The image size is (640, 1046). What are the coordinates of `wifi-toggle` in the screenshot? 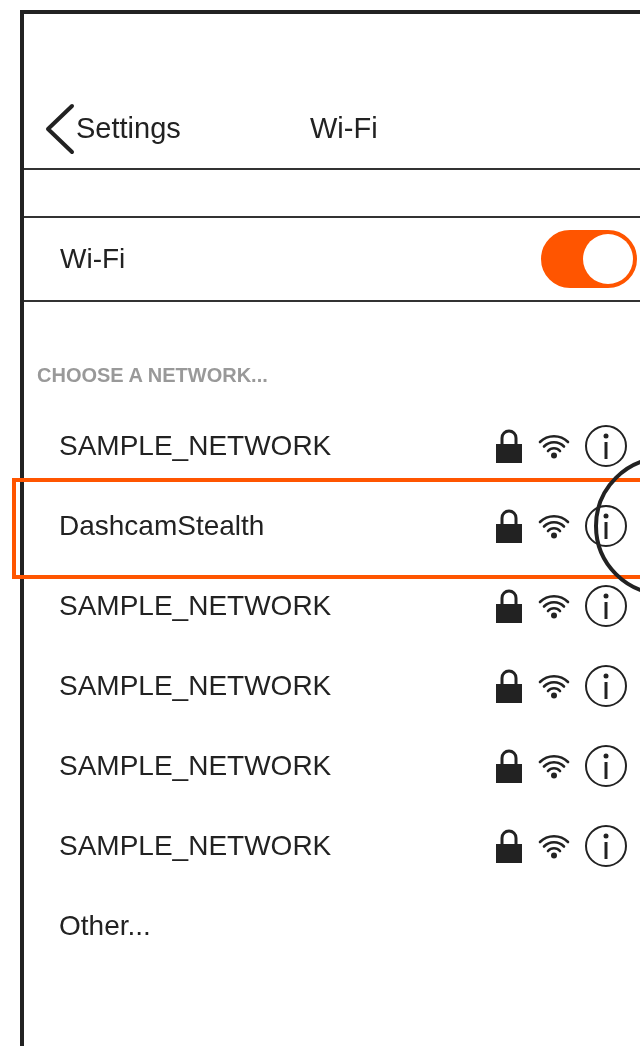 It's located at (589, 259).